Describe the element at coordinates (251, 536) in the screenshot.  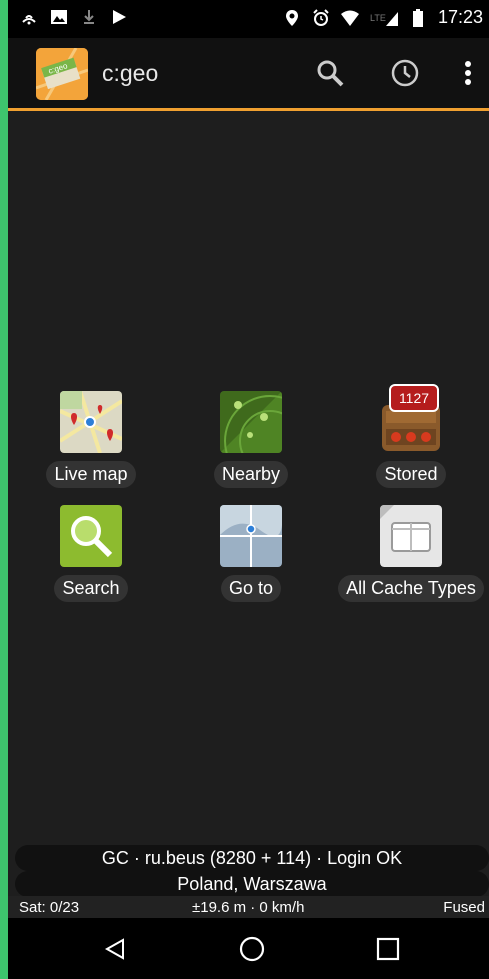
I see `go-to-map-icon` at that location.